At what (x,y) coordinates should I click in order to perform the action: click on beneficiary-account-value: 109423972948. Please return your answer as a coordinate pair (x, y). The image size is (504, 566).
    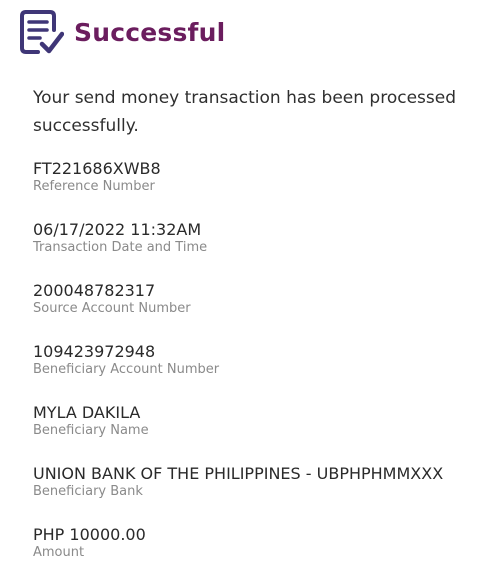
    Looking at the image, I should click on (94, 351).